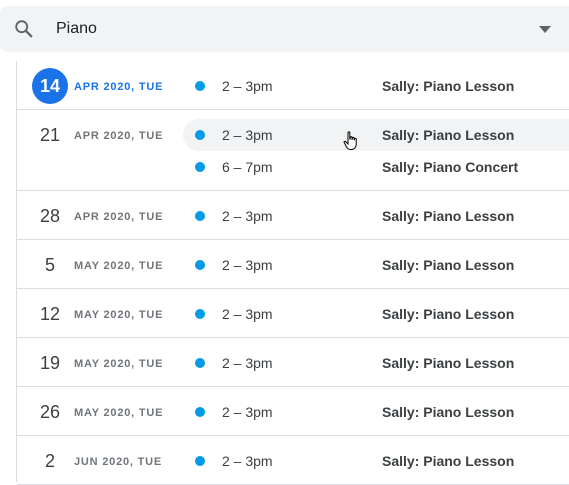 This screenshot has height=485, width=569. Describe the element at coordinates (376, 167) in the screenshot. I see `event-item: 6 – 7pm Sally: Piano Concert` at that location.